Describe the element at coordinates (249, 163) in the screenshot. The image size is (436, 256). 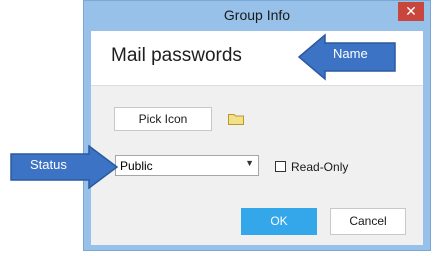
I see `chevron-down-icon: ▼` at that location.